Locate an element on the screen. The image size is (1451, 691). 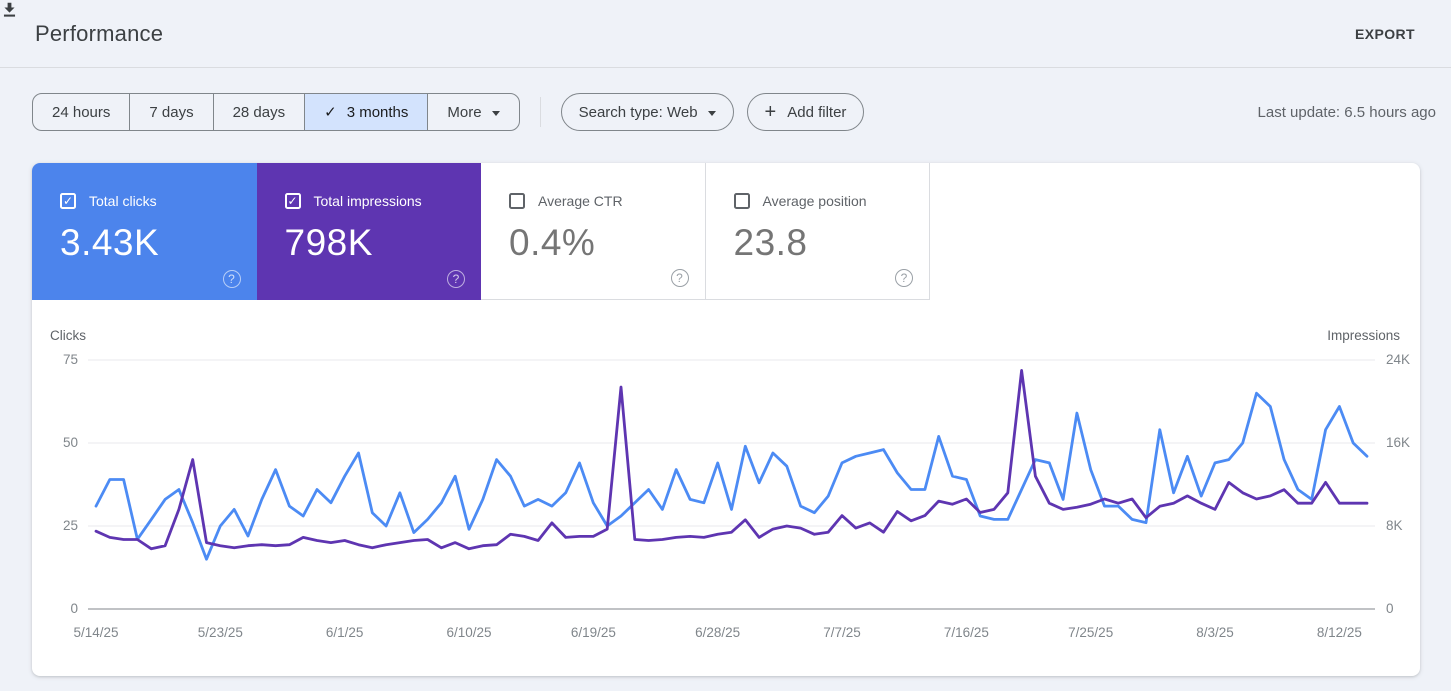
export-button: EXPORT is located at coordinates (709, 22).